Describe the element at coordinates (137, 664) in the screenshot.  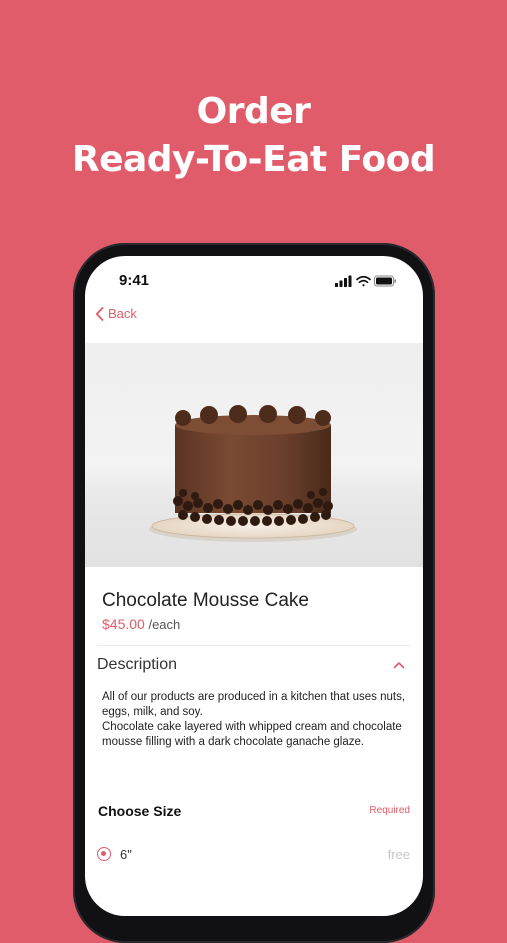
I see `description-heading: Description` at that location.